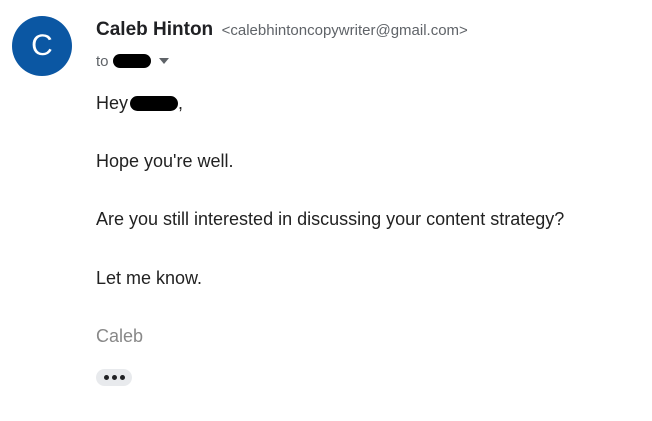  I want to click on sender-email: <calebhintoncopywriter@gmail.com>, so click(344, 30).